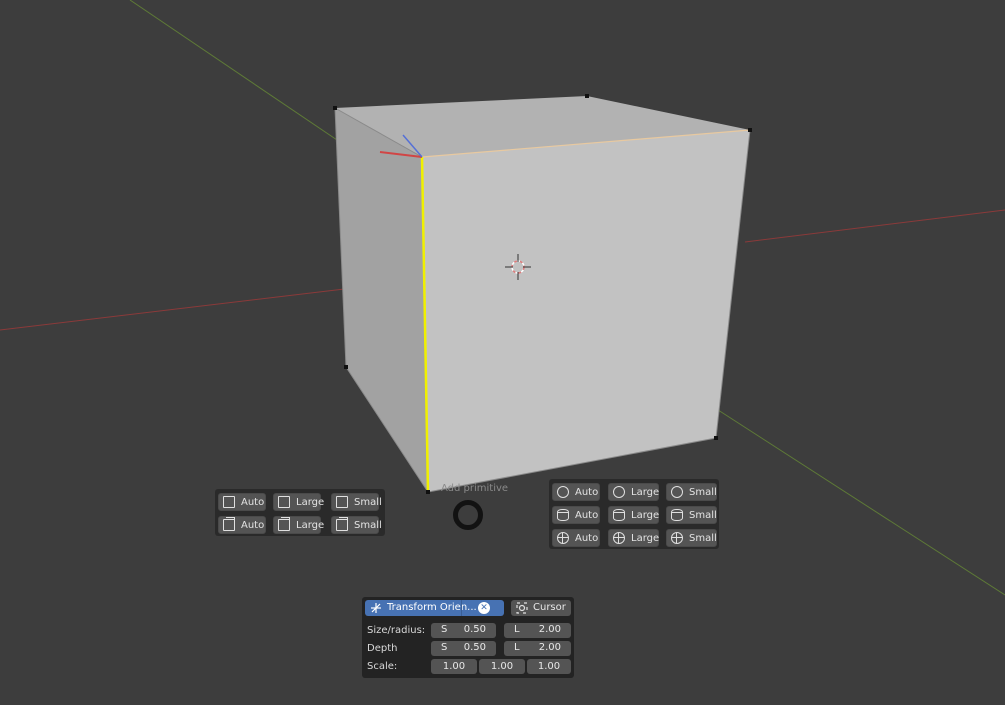 This screenshot has width=1005, height=705. I want to click on pie-group-plane-cube: Auto Large Small Auto Large Small, so click(300, 512).